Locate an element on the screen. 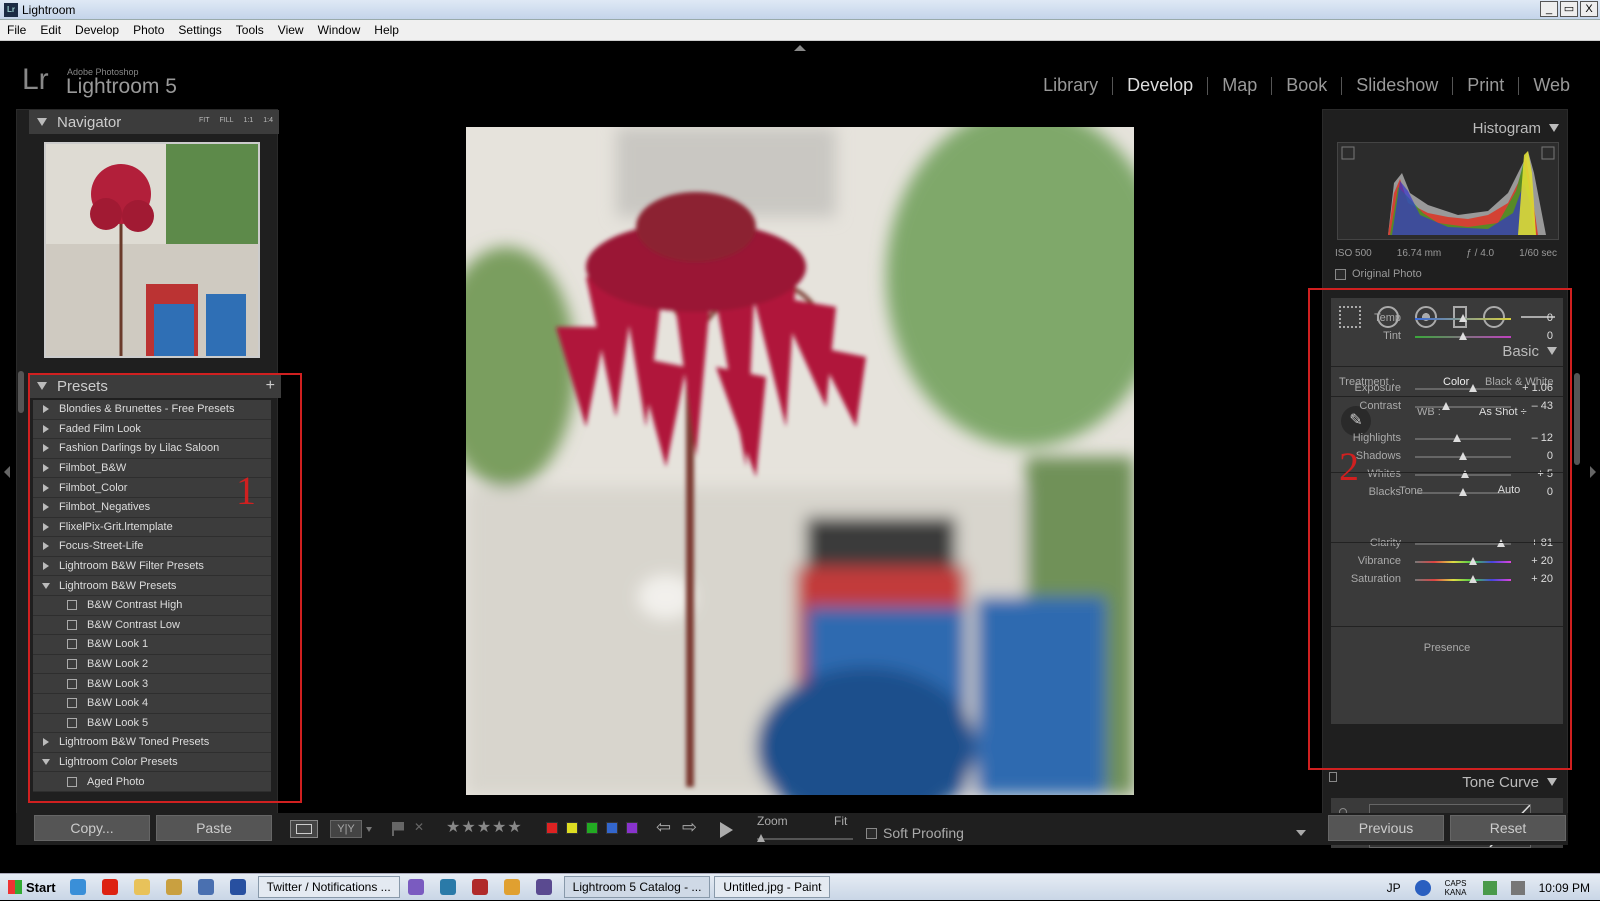  opera-icon is located at coordinates (109, 887).